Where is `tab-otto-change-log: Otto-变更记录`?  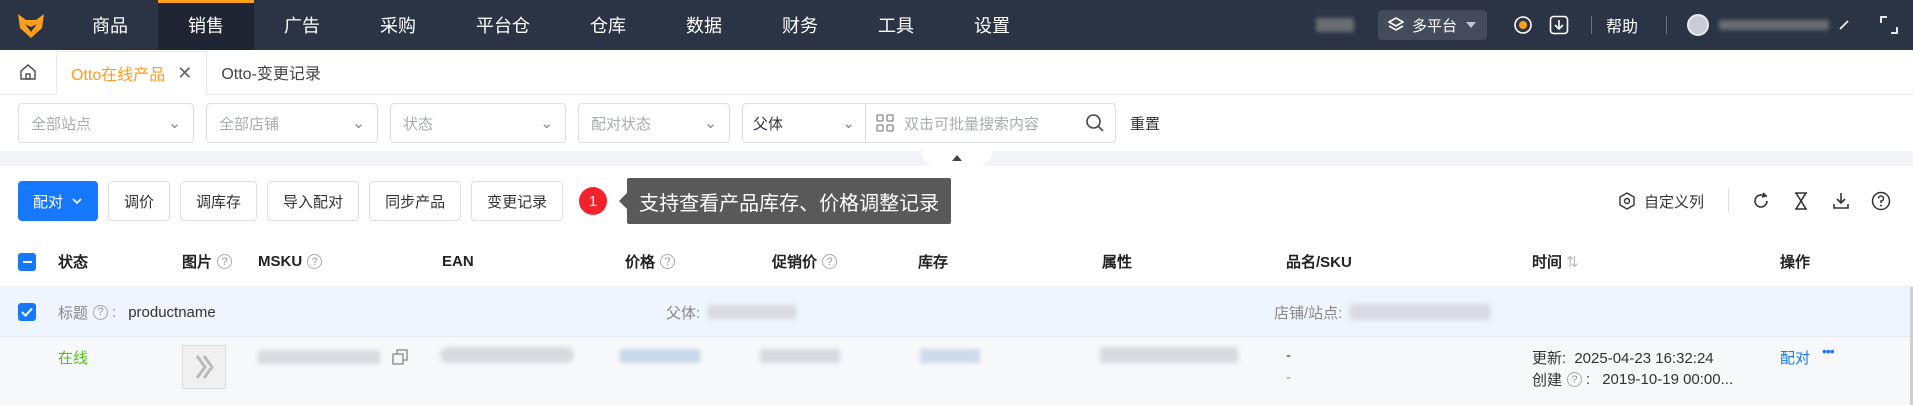
tab-otto-change-log: Otto-变更记录 is located at coordinates (271, 72).